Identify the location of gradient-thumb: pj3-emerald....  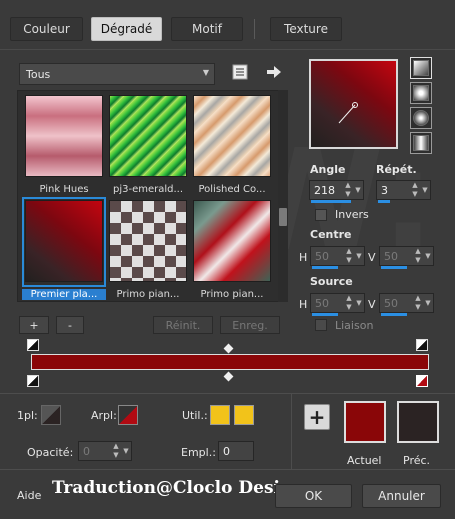
(148, 144).